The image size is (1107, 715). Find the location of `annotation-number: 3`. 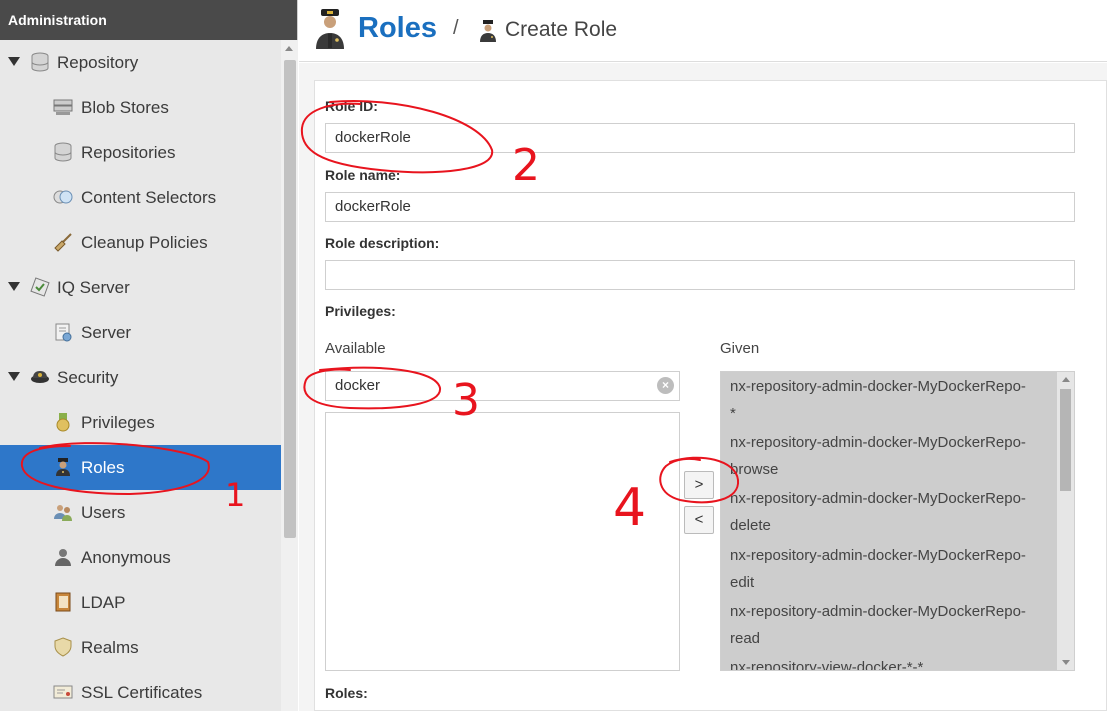

annotation-number: 3 is located at coordinates (466, 400).